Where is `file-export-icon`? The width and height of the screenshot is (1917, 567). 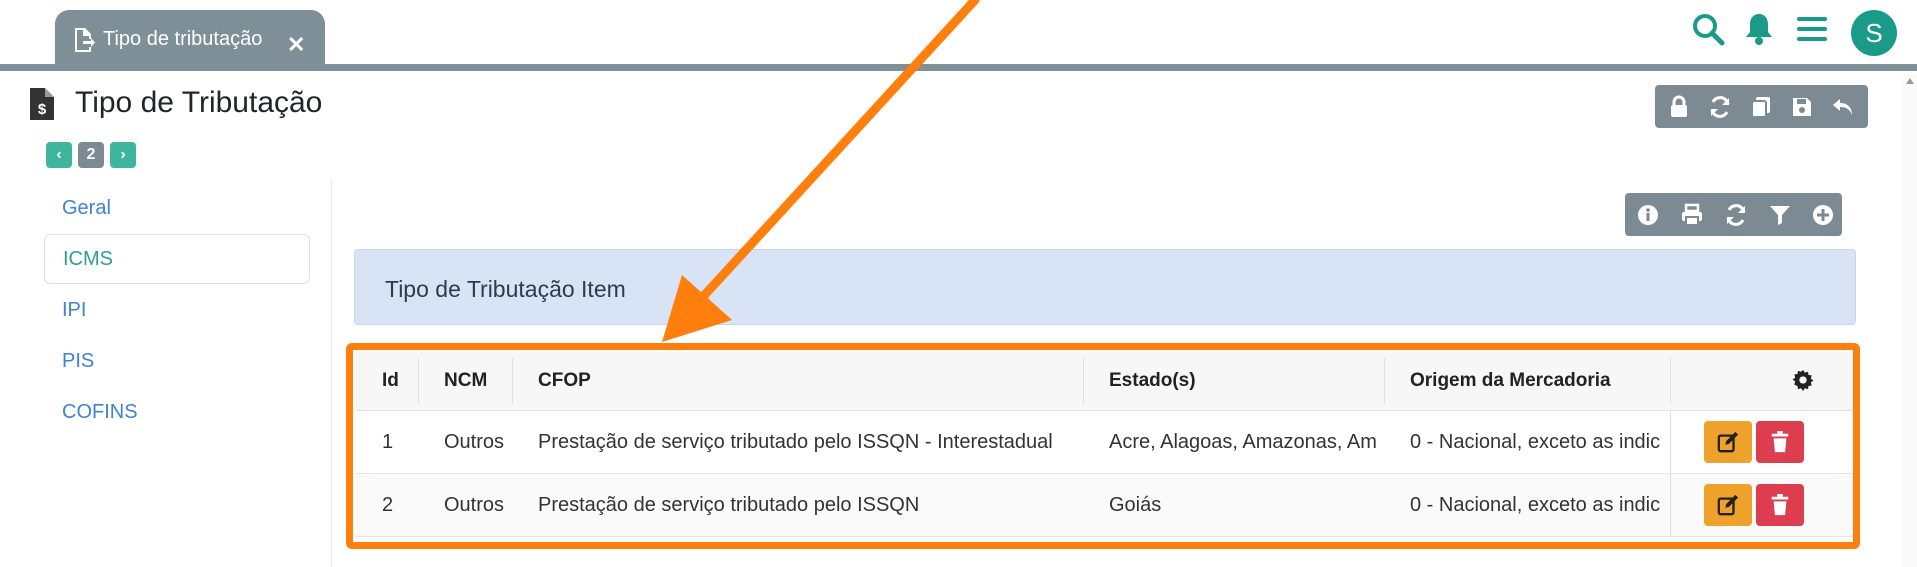
file-export-icon is located at coordinates (84, 43).